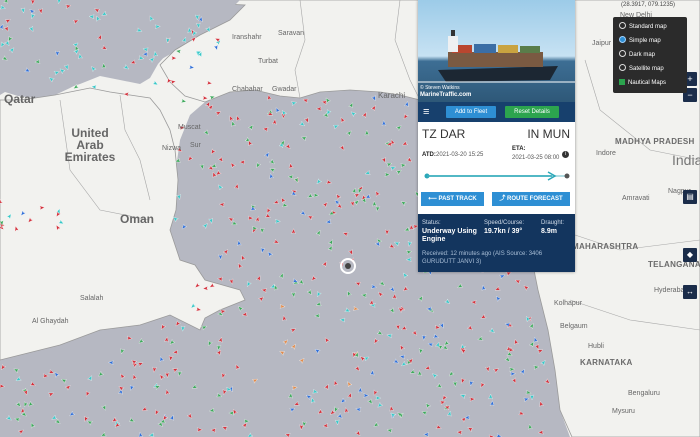 Image resolution: width=700 pixels, height=437 pixels. What do you see at coordinates (497, 176) in the screenshot?
I see `voyage-progress` at bounding box center [497, 176].